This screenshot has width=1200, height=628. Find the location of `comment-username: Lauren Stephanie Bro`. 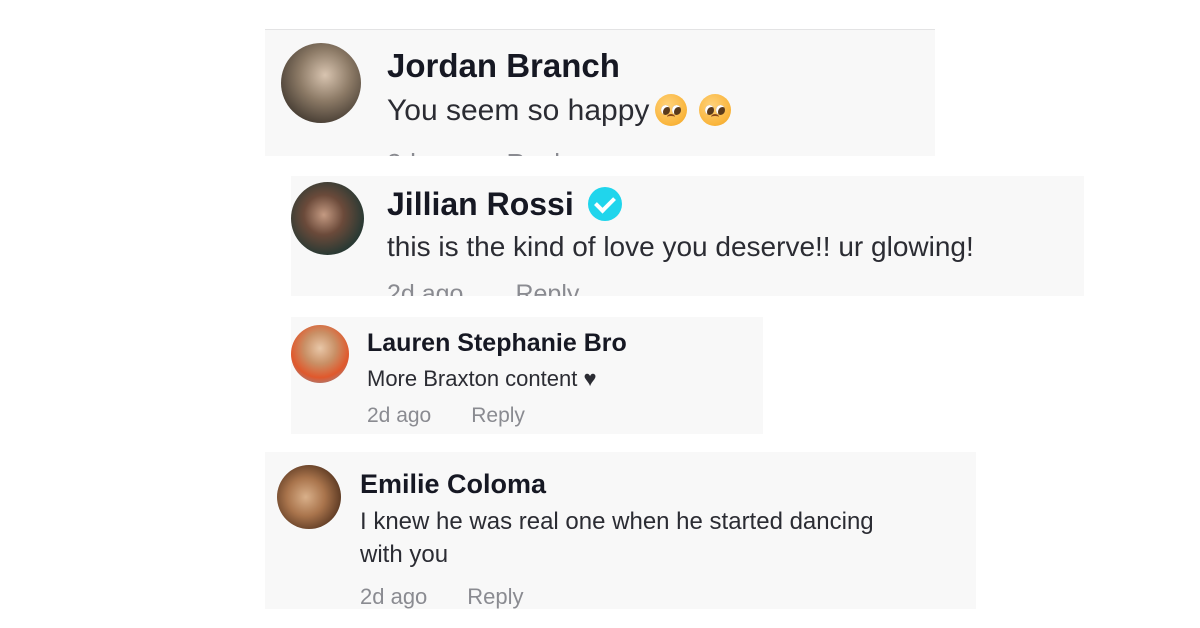

comment-username: Lauren Stephanie Bro is located at coordinates (497, 343).